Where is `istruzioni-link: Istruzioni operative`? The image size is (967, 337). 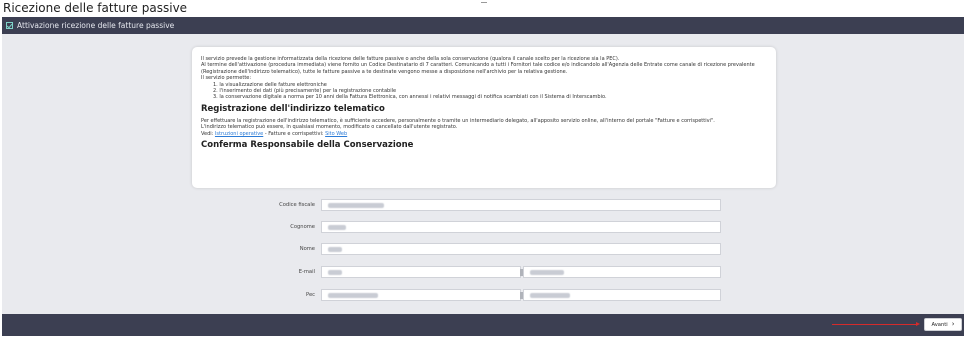 istruzioni-link: Istruzioni operative is located at coordinates (239, 134).